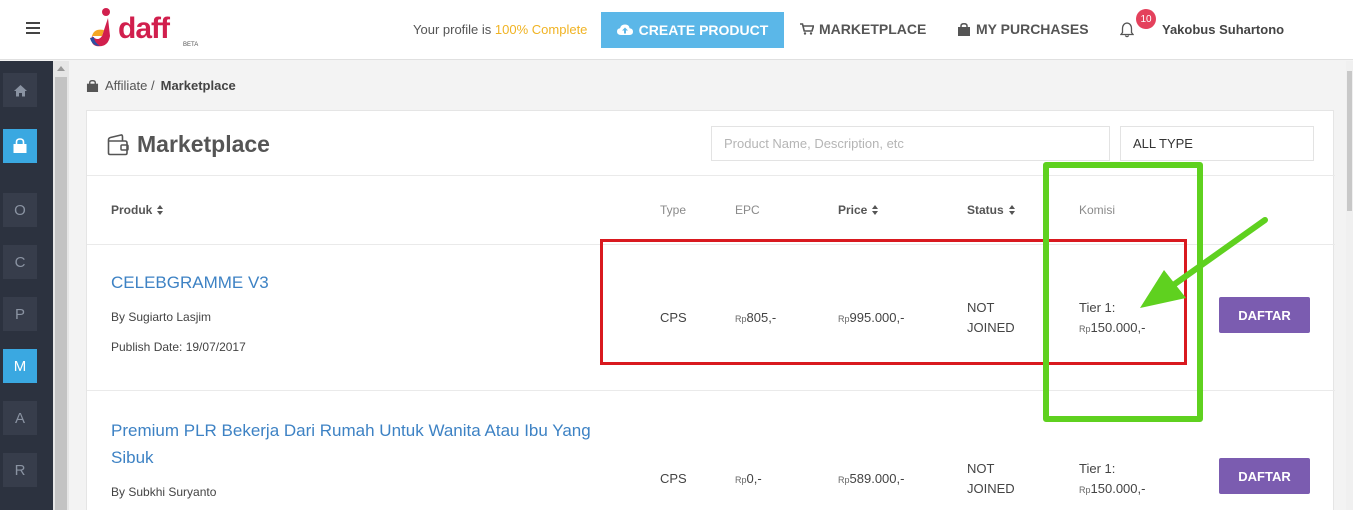 The height and width of the screenshot is (510, 1353). Describe the element at coordinates (178, 347) in the screenshot. I see `product-publish-date: Publish Date: 19/07/2017` at that location.